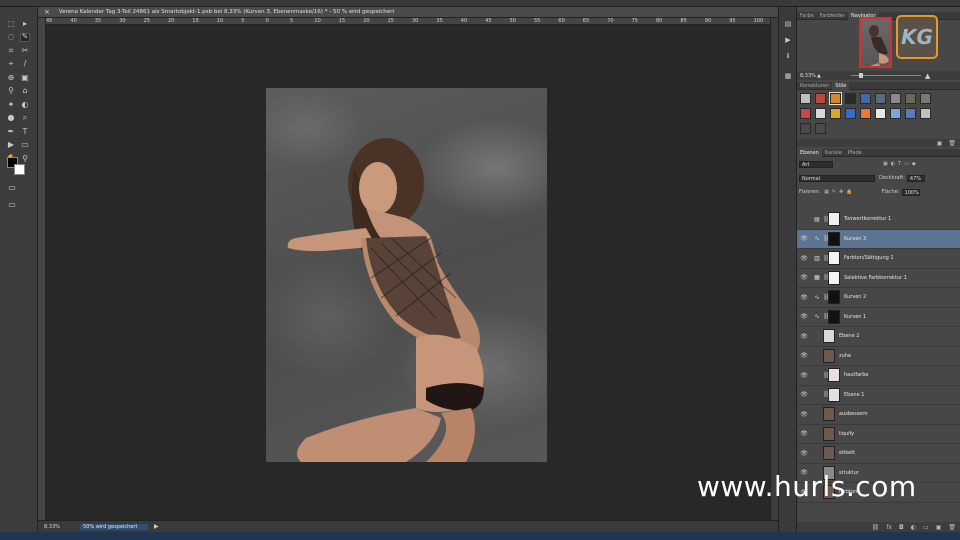  Describe the element at coordinates (849, 336) in the screenshot. I see `layer-name: Ebene 2` at that location.